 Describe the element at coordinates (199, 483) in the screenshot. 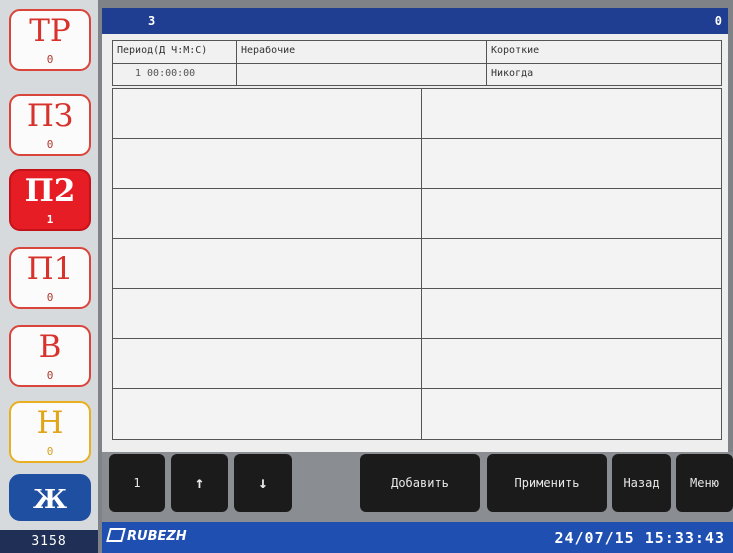

I see `scroll-up-button: ↑` at that location.